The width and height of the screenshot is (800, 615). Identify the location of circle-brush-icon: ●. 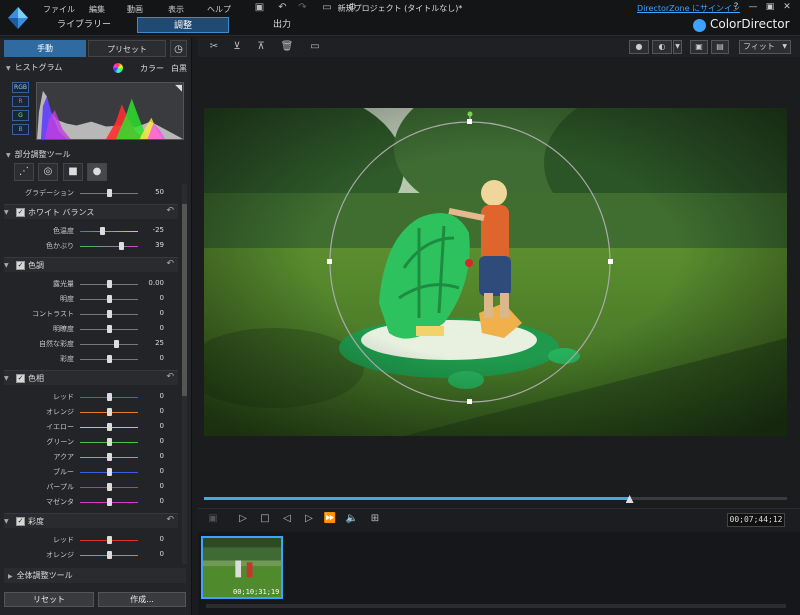
(97, 172).